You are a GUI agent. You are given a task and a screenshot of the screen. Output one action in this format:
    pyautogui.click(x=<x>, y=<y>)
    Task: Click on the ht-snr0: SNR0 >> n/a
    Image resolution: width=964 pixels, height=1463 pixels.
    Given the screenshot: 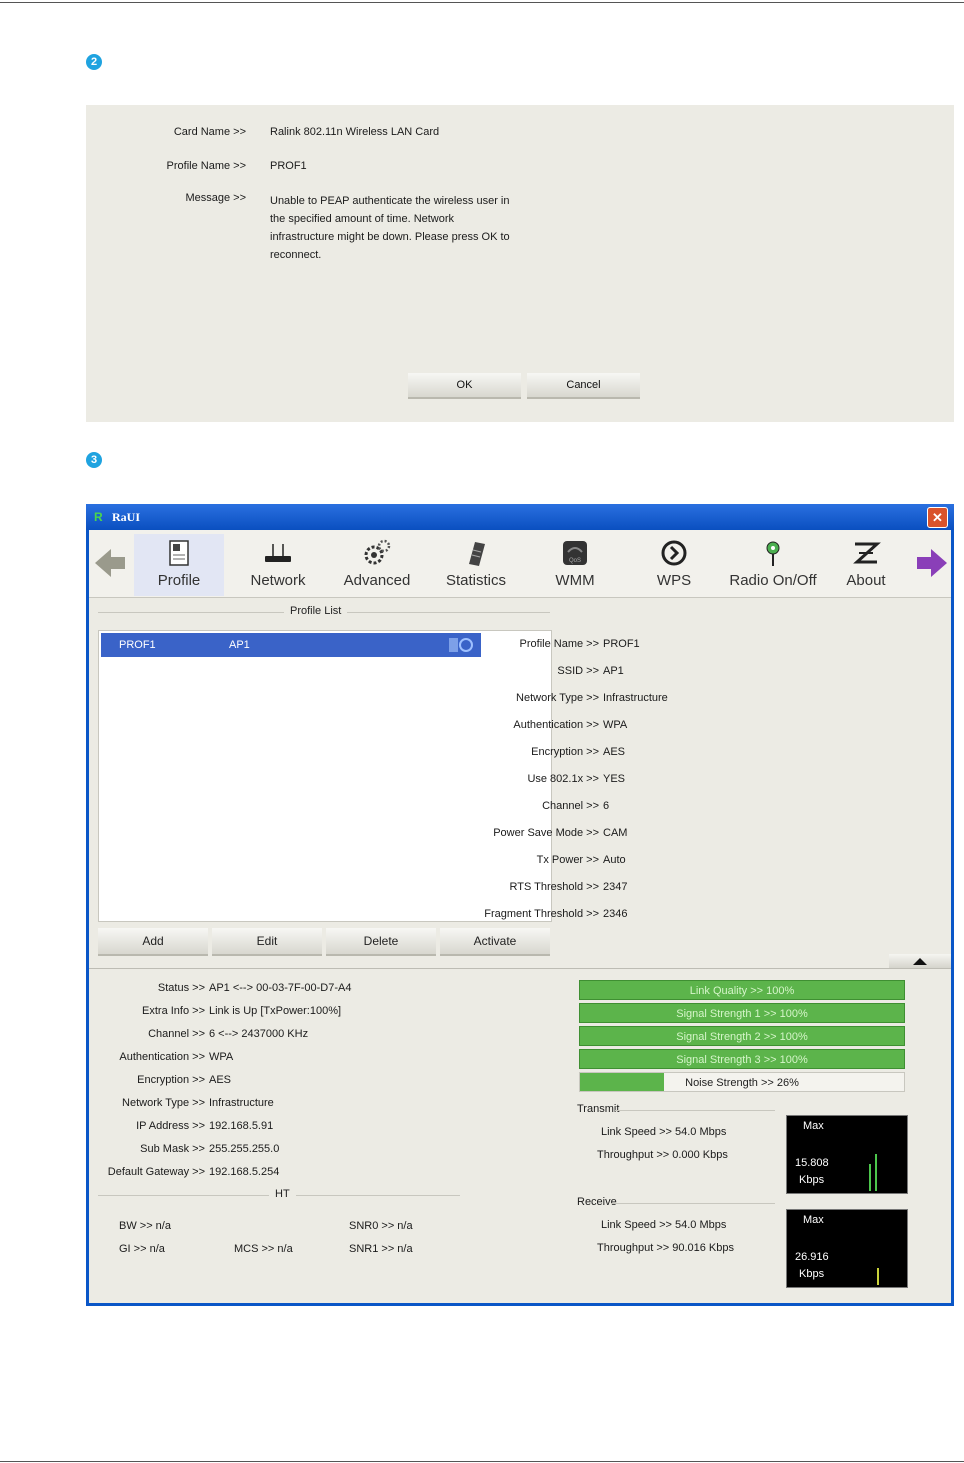 What is the action you would take?
    pyautogui.click(x=381, y=1226)
    